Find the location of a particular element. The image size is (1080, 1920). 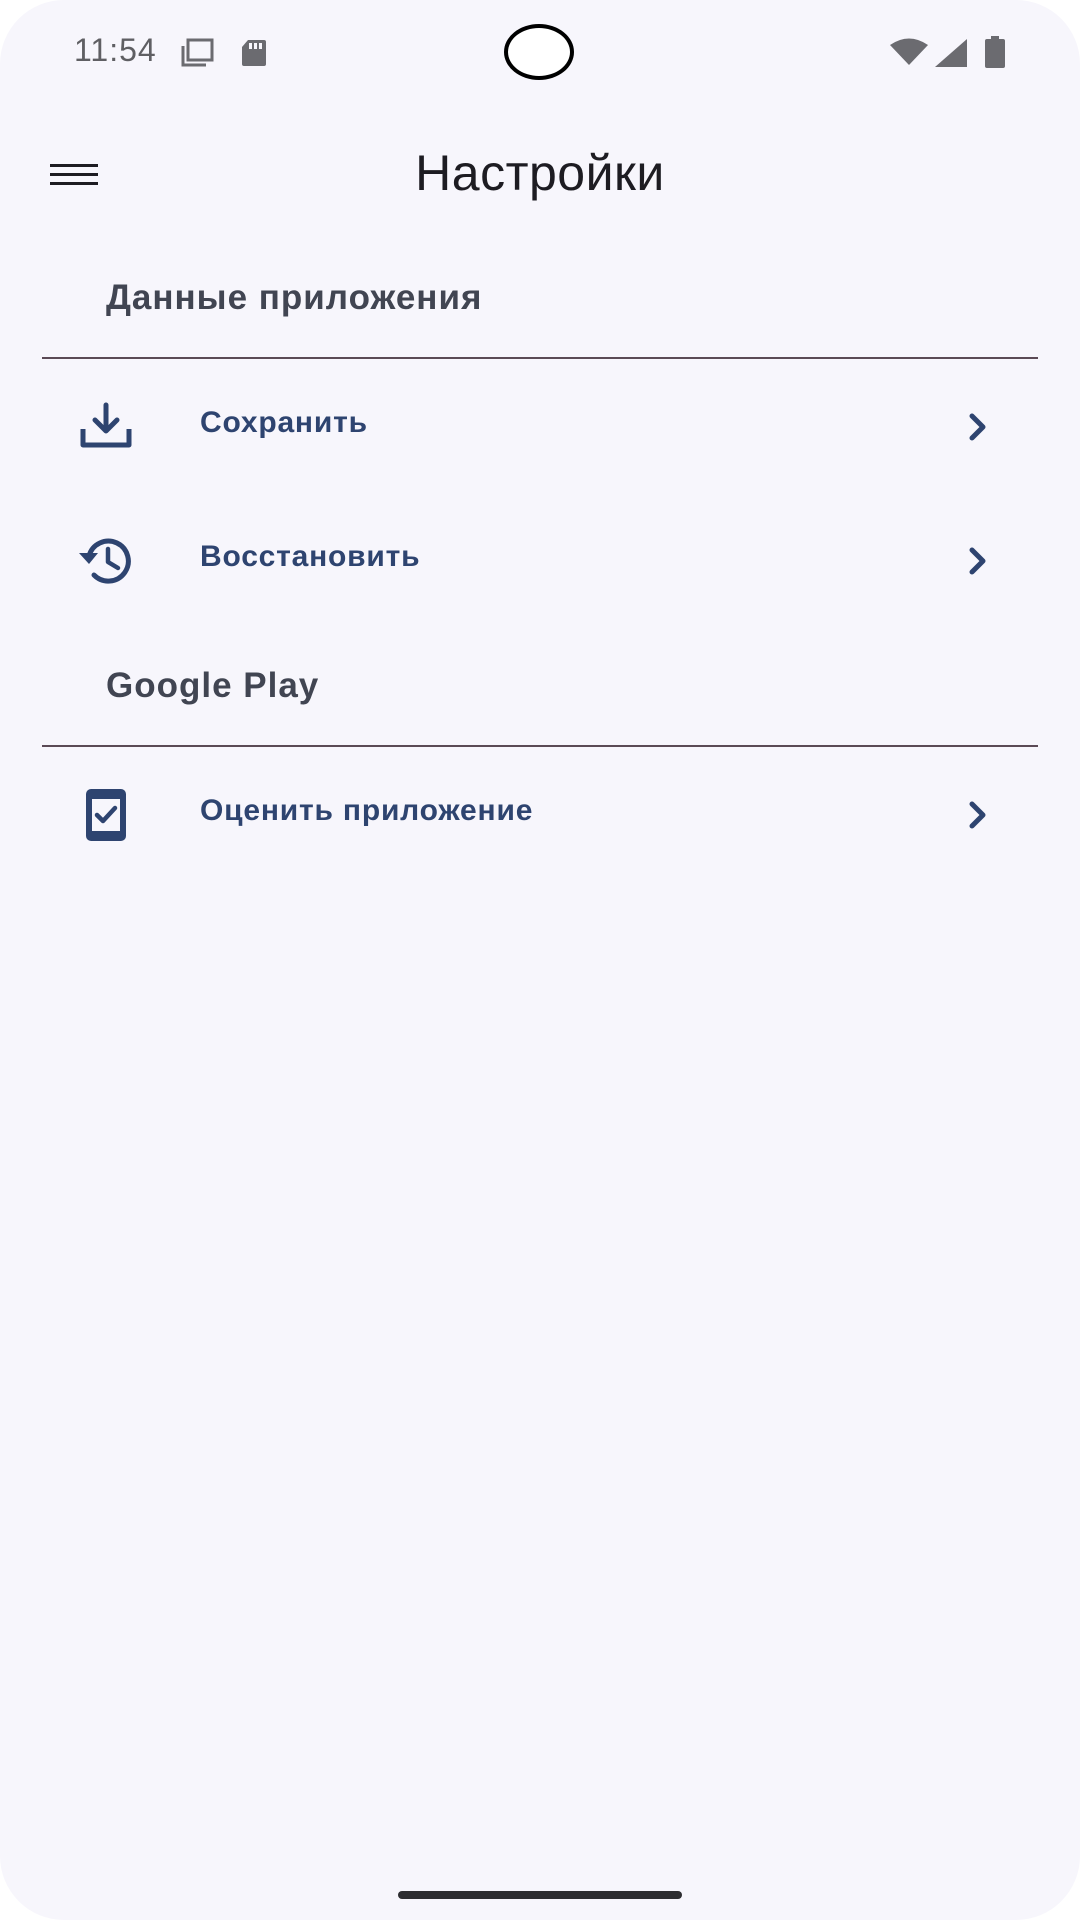

rate-app-label: Оценить приложение is located at coordinates (367, 810).